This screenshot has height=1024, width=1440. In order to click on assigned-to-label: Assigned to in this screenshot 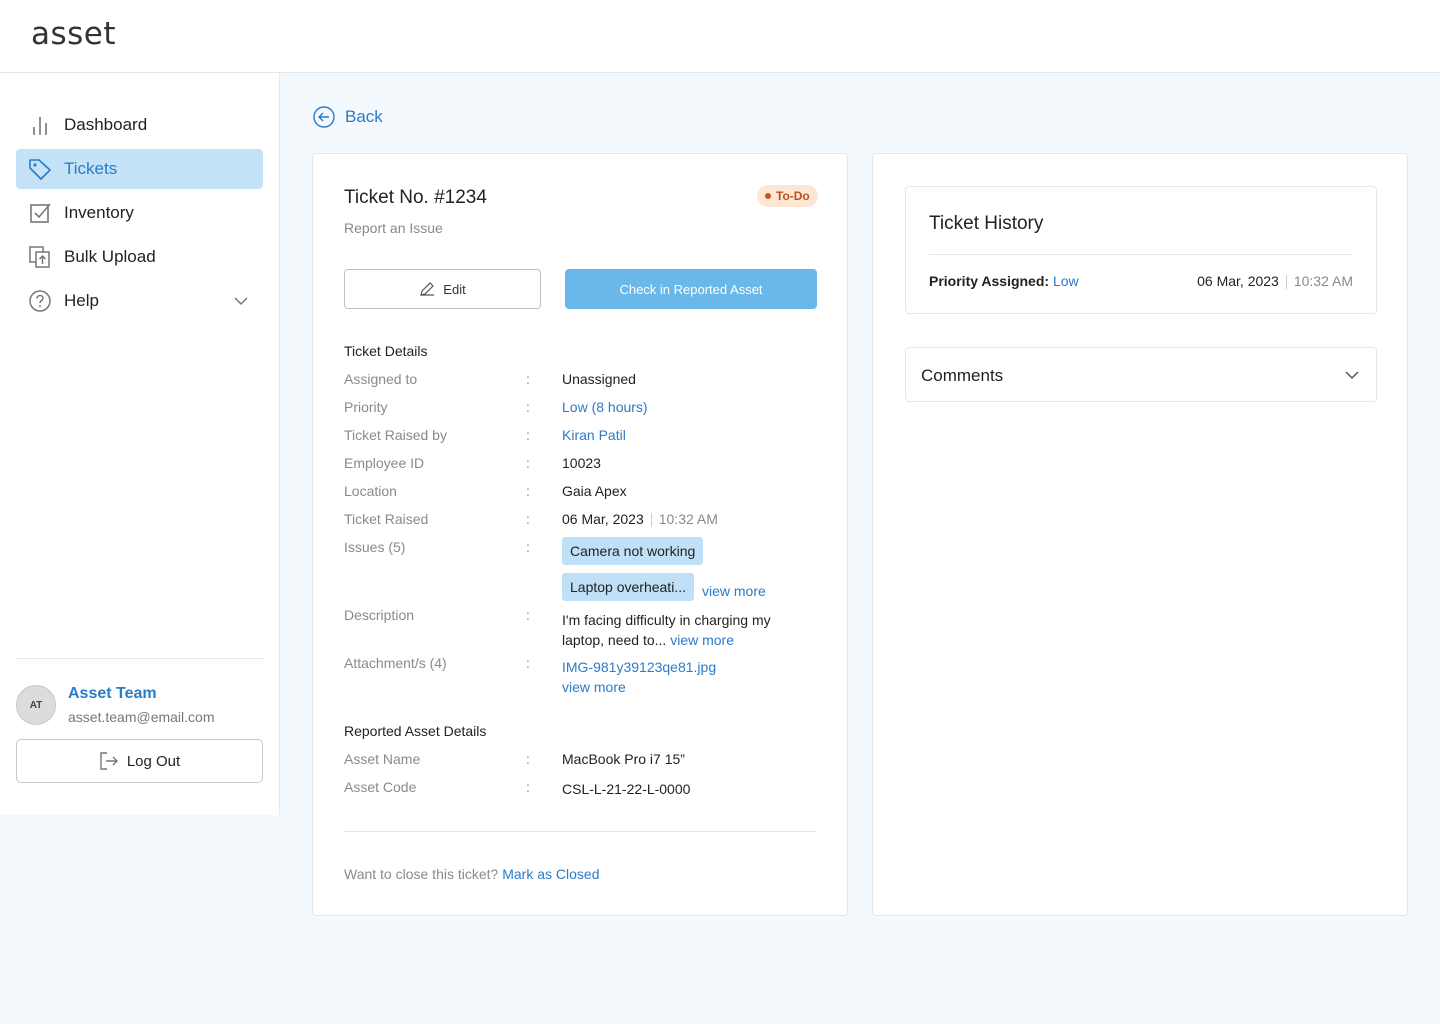, I will do `click(381, 379)`.